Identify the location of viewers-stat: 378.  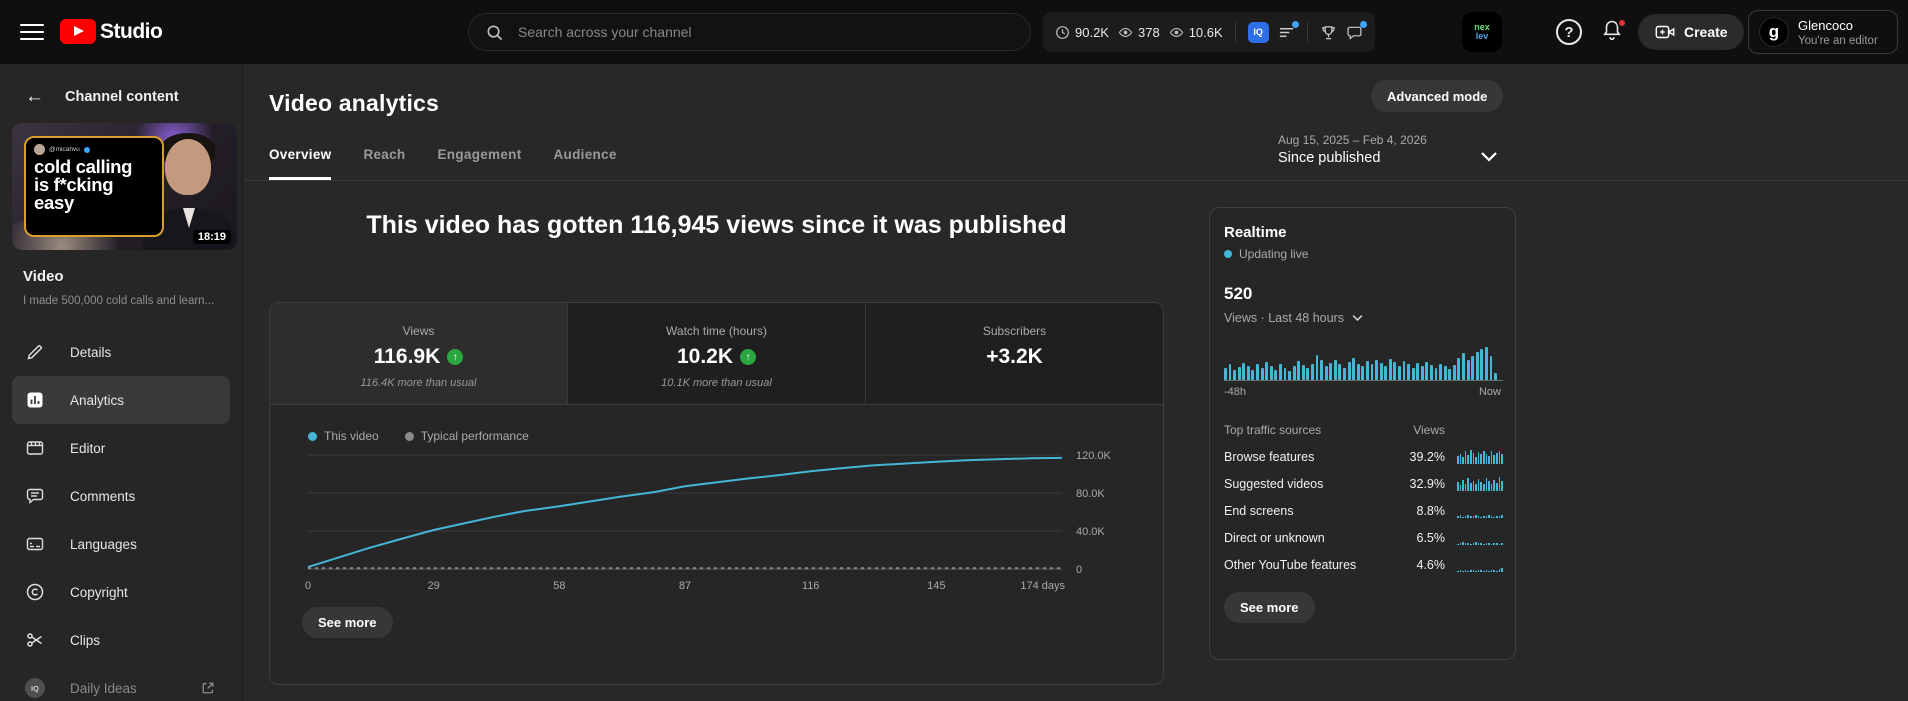
(1139, 32).